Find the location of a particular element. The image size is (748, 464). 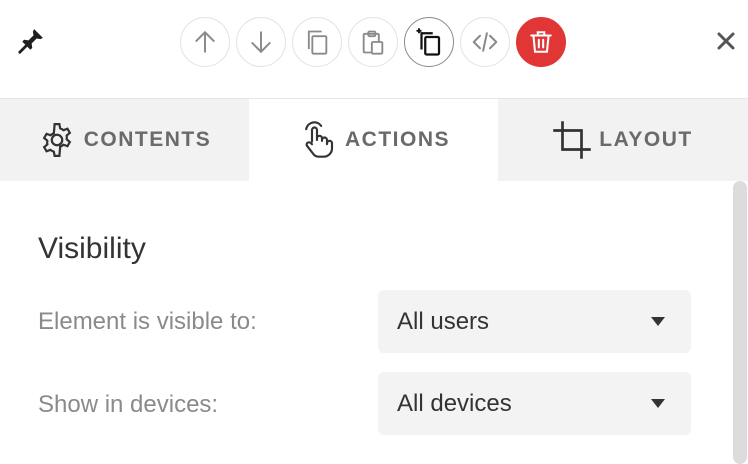

code-icon is located at coordinates (485, 42).